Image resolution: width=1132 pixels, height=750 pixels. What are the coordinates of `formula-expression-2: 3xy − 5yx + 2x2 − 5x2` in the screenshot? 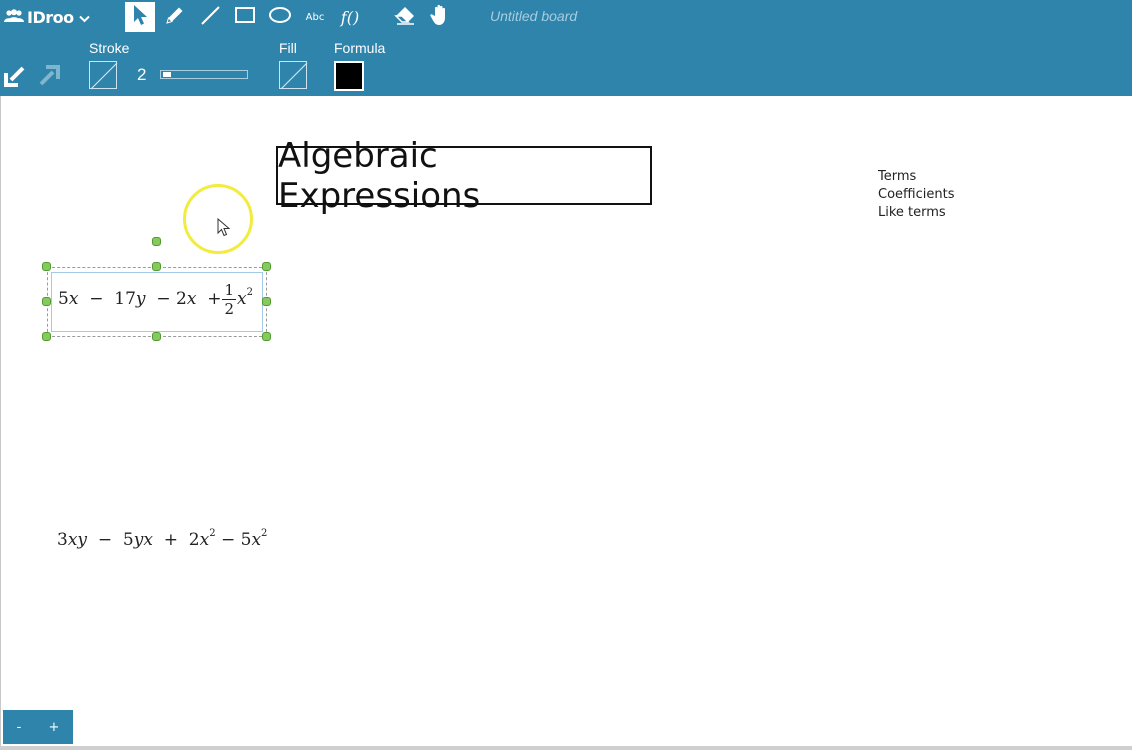 It's located at (162, 539).